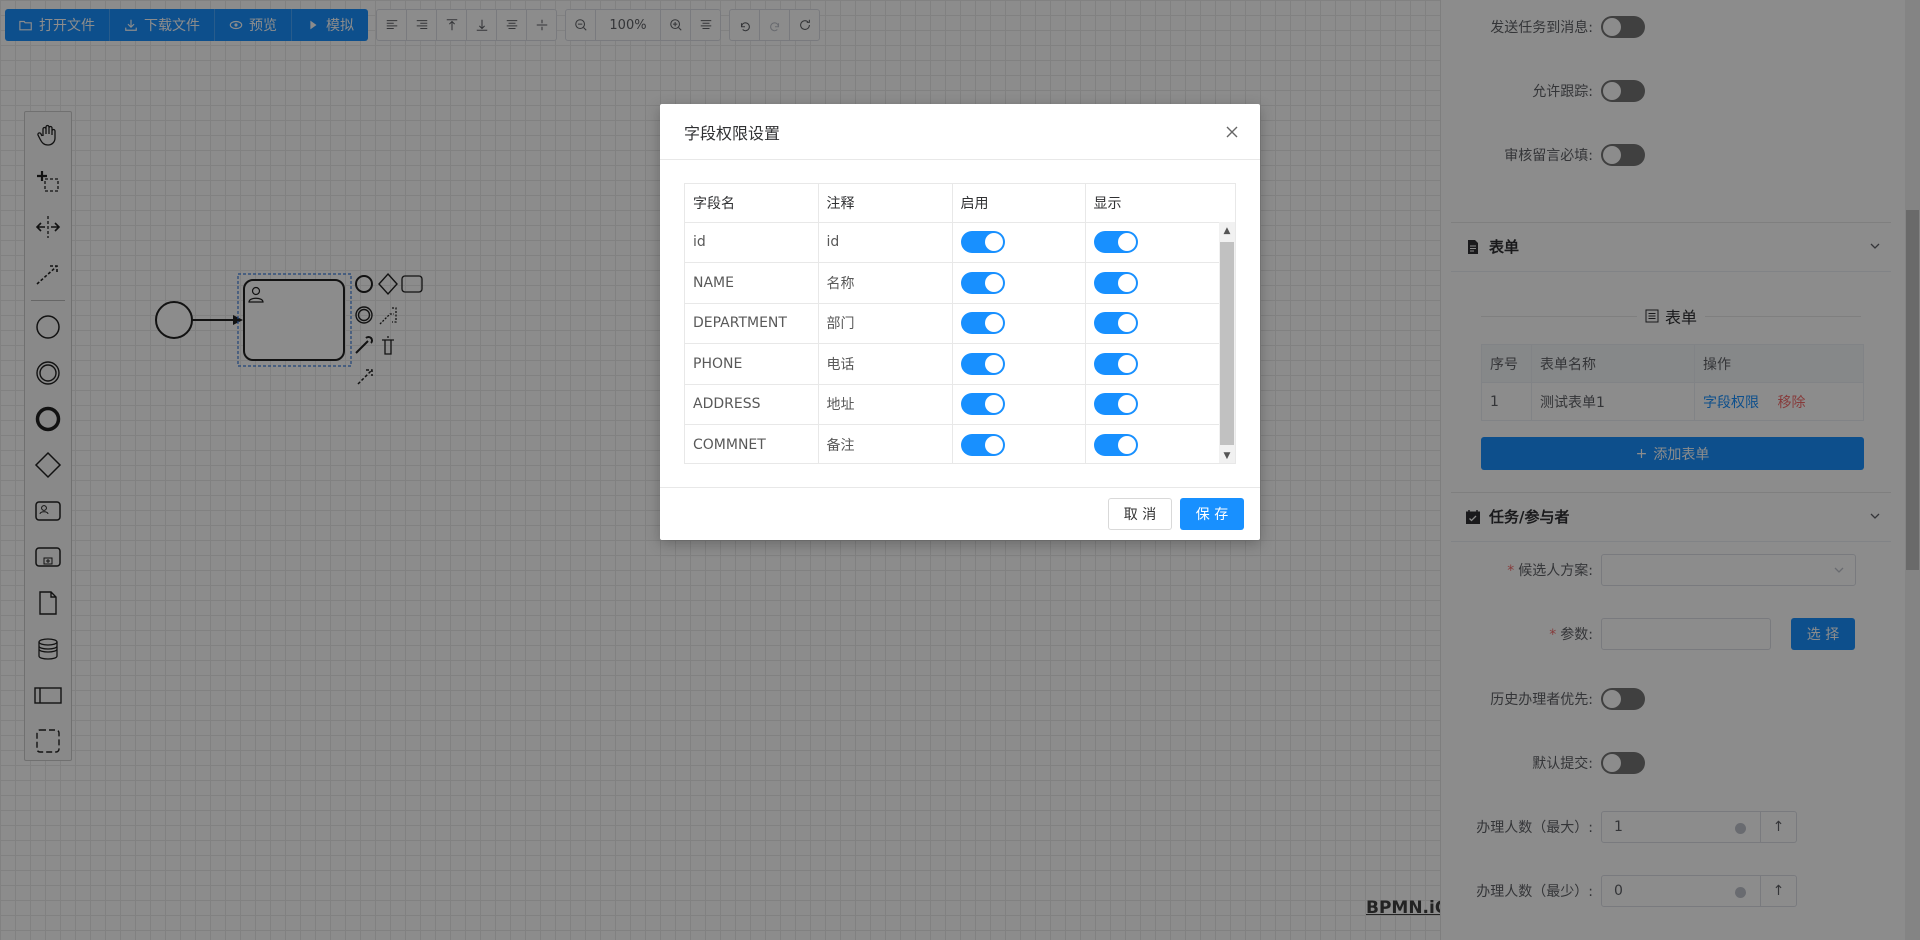 The width and height of the screenshot is (1920, 940). Describe the element at coordinates (752, 443) in the screenshot. I see `field-name: COMMNET` at that location.